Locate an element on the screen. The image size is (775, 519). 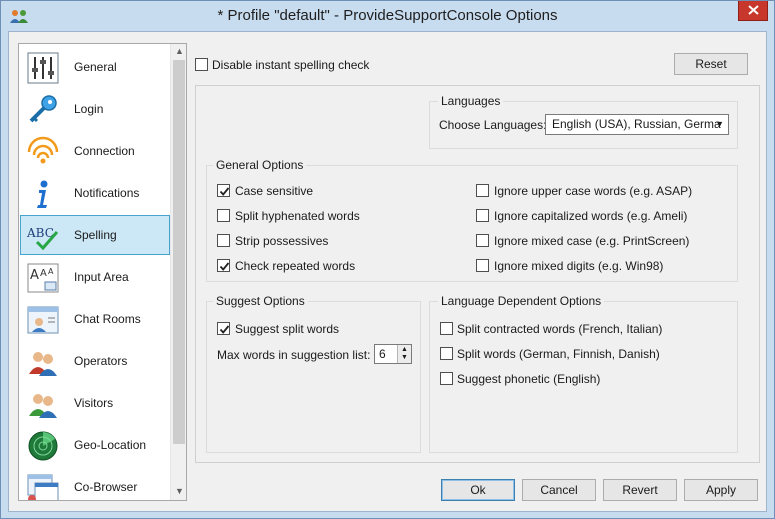
sidebar-item-connection: Connection is located at coordinates (95, 151).